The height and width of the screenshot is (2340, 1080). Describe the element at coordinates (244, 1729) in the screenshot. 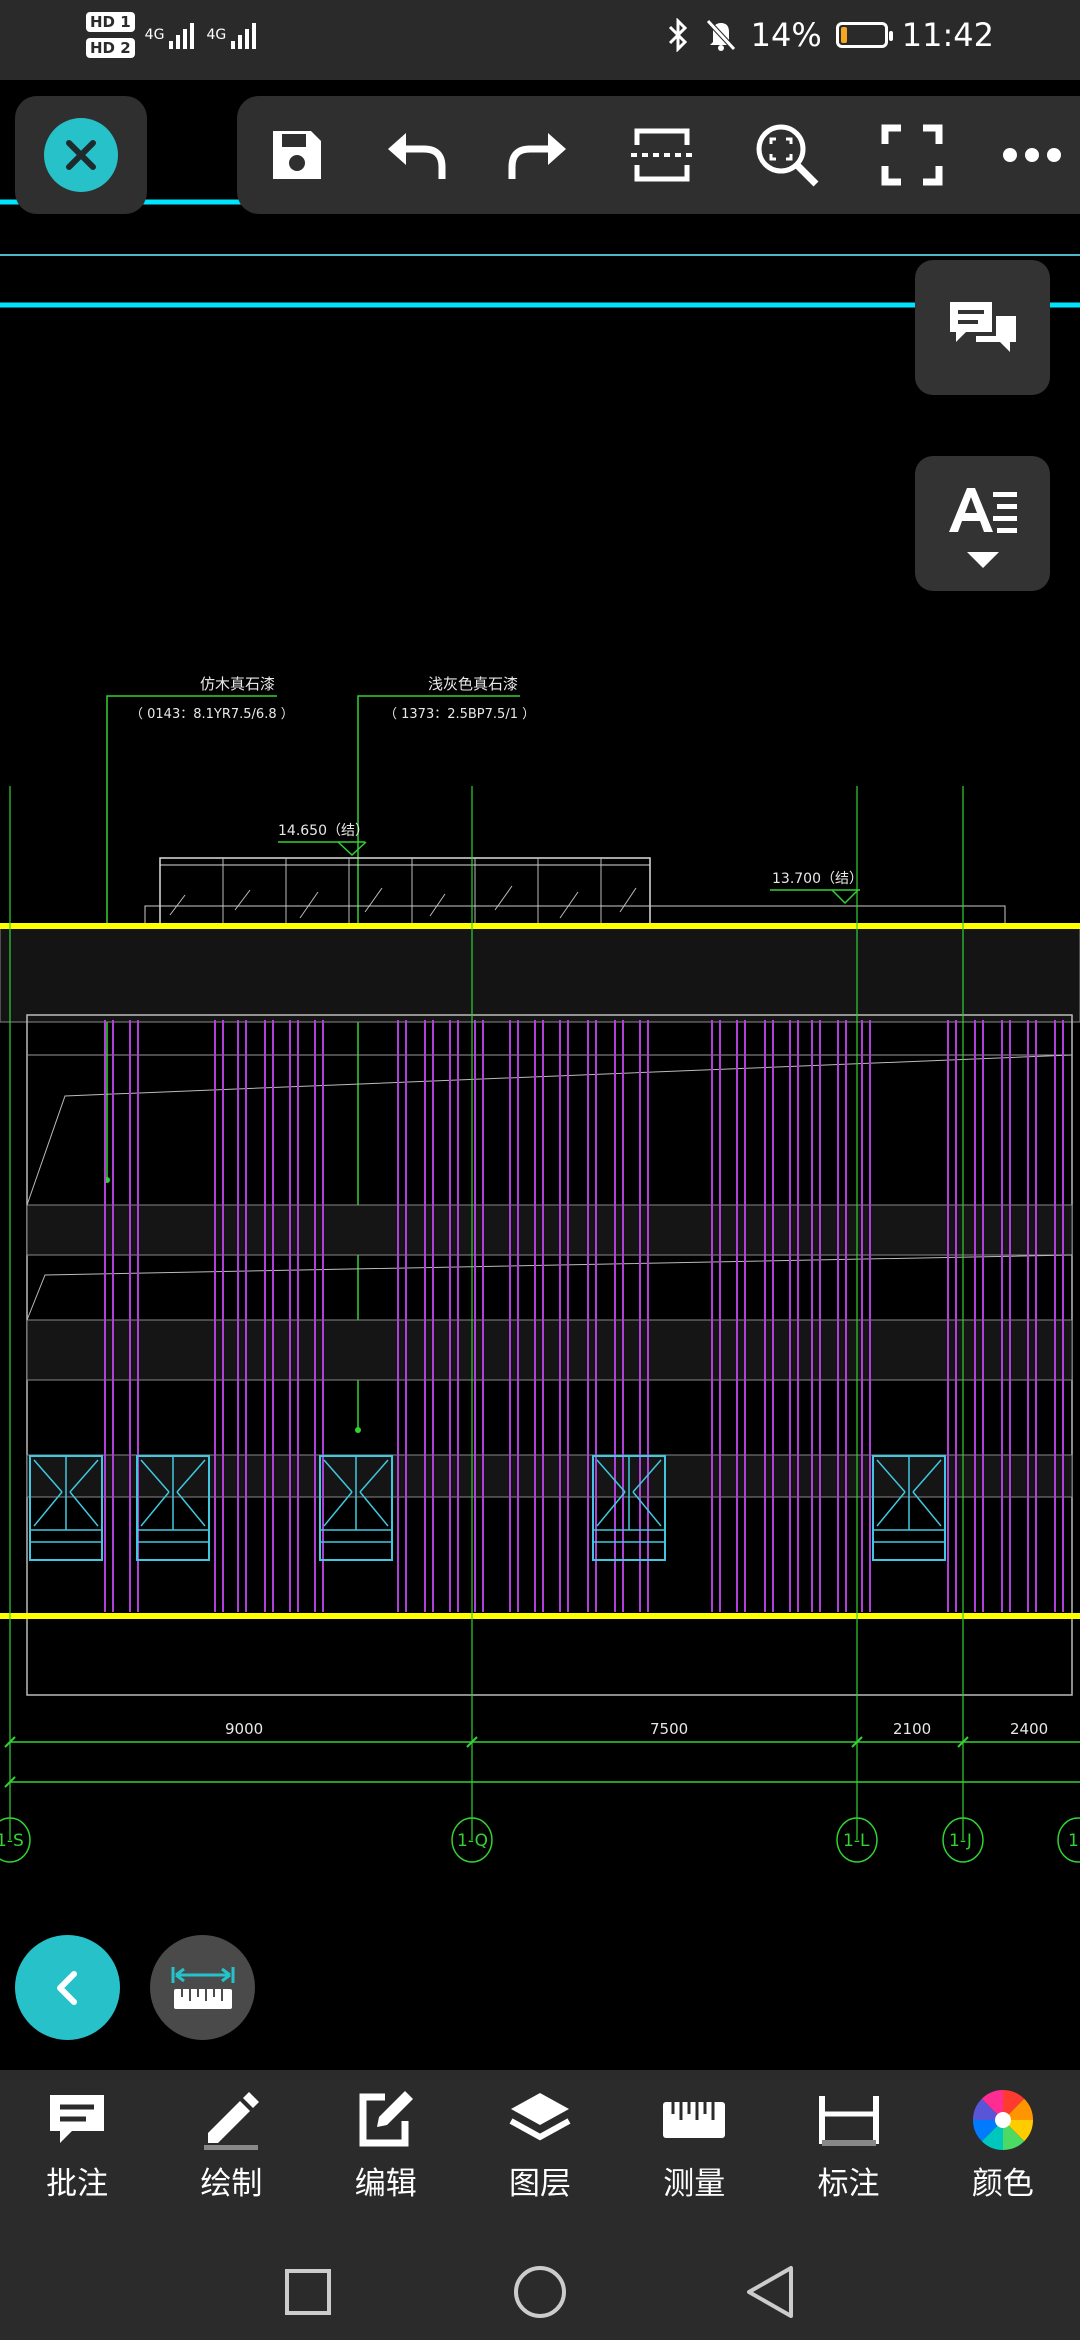

I see `dim-9000: 9000` at that location.